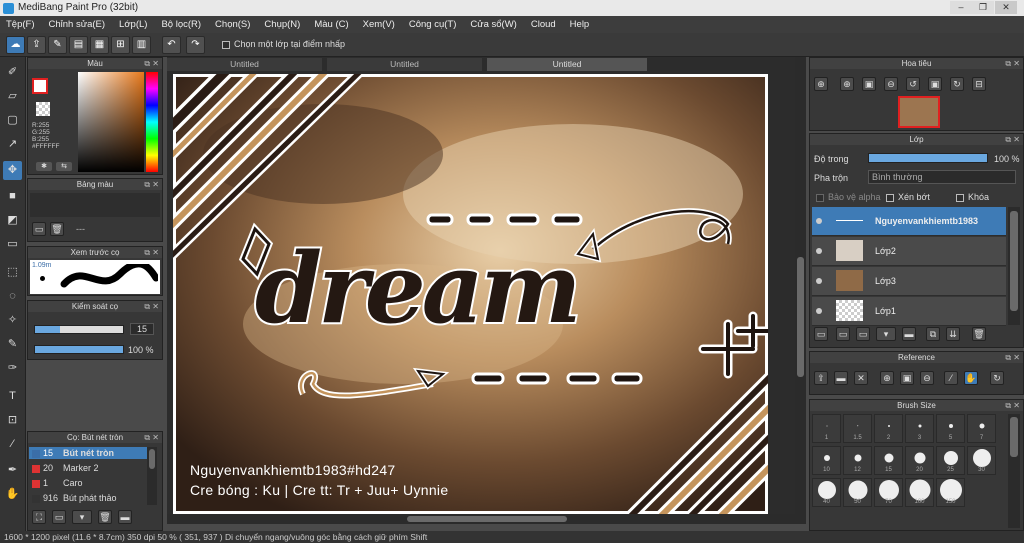 The width and height of the screenshot is (1024, 543). Describe the element at coordinates (78, 45) in the screenshot. I see `page-icon: ▤` at that location.